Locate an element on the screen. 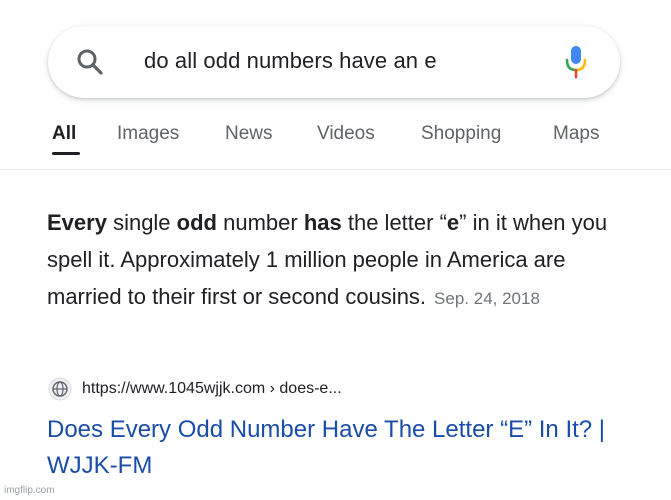  snippet-text: single is located at coordinates (141, 222).